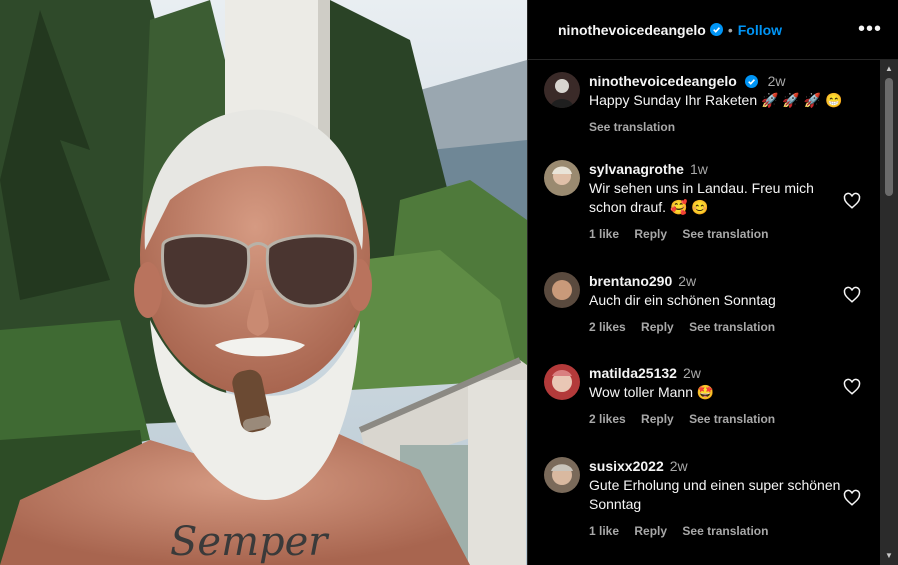  I want to click on scroll-up-arrow-icon: ▲, so click(889, 69).